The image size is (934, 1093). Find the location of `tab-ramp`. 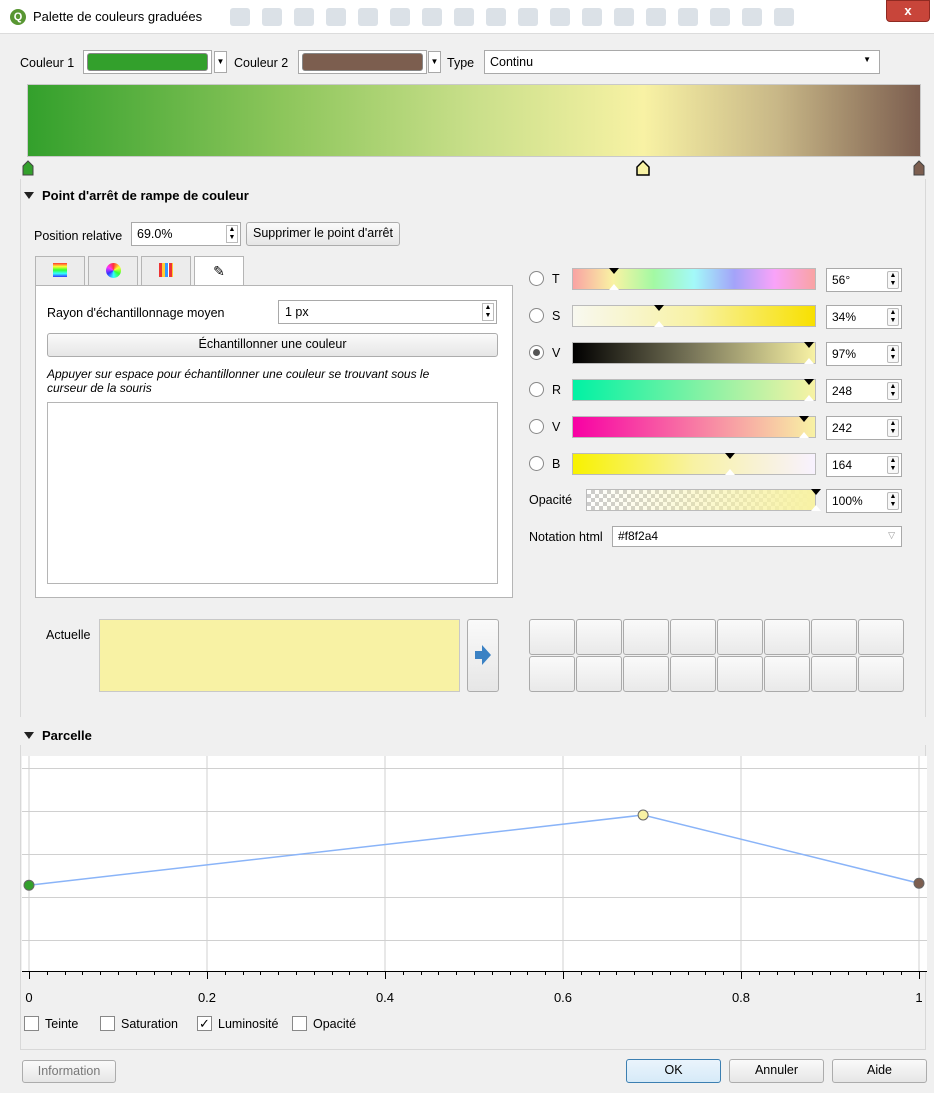

tab-ramp is located at coordinates (60, 271).